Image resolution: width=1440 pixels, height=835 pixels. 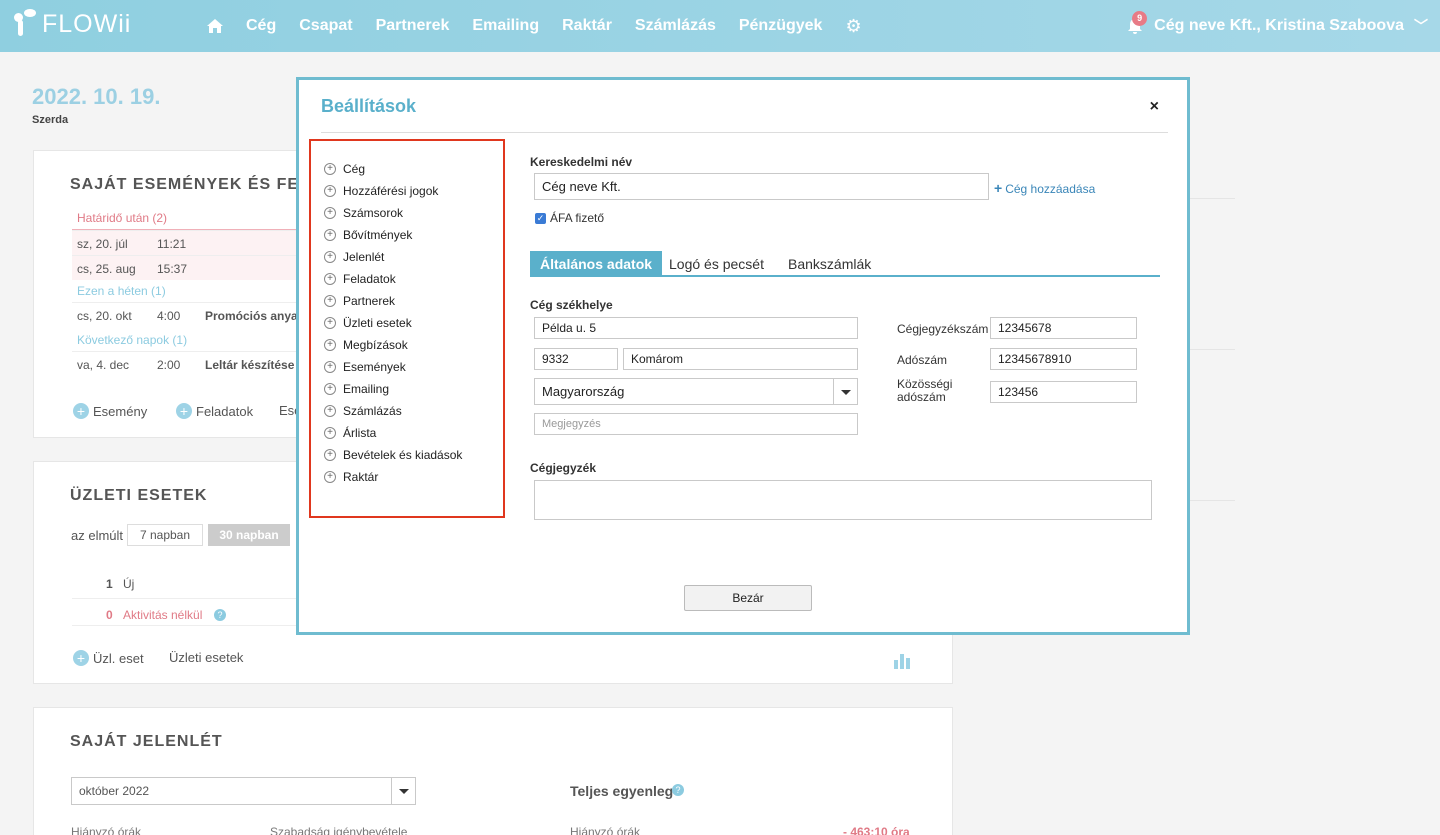 What do you see at coordinates (128, 584) in the screenshot?
I see `new-label: Új` at bounding box center [128, 584].